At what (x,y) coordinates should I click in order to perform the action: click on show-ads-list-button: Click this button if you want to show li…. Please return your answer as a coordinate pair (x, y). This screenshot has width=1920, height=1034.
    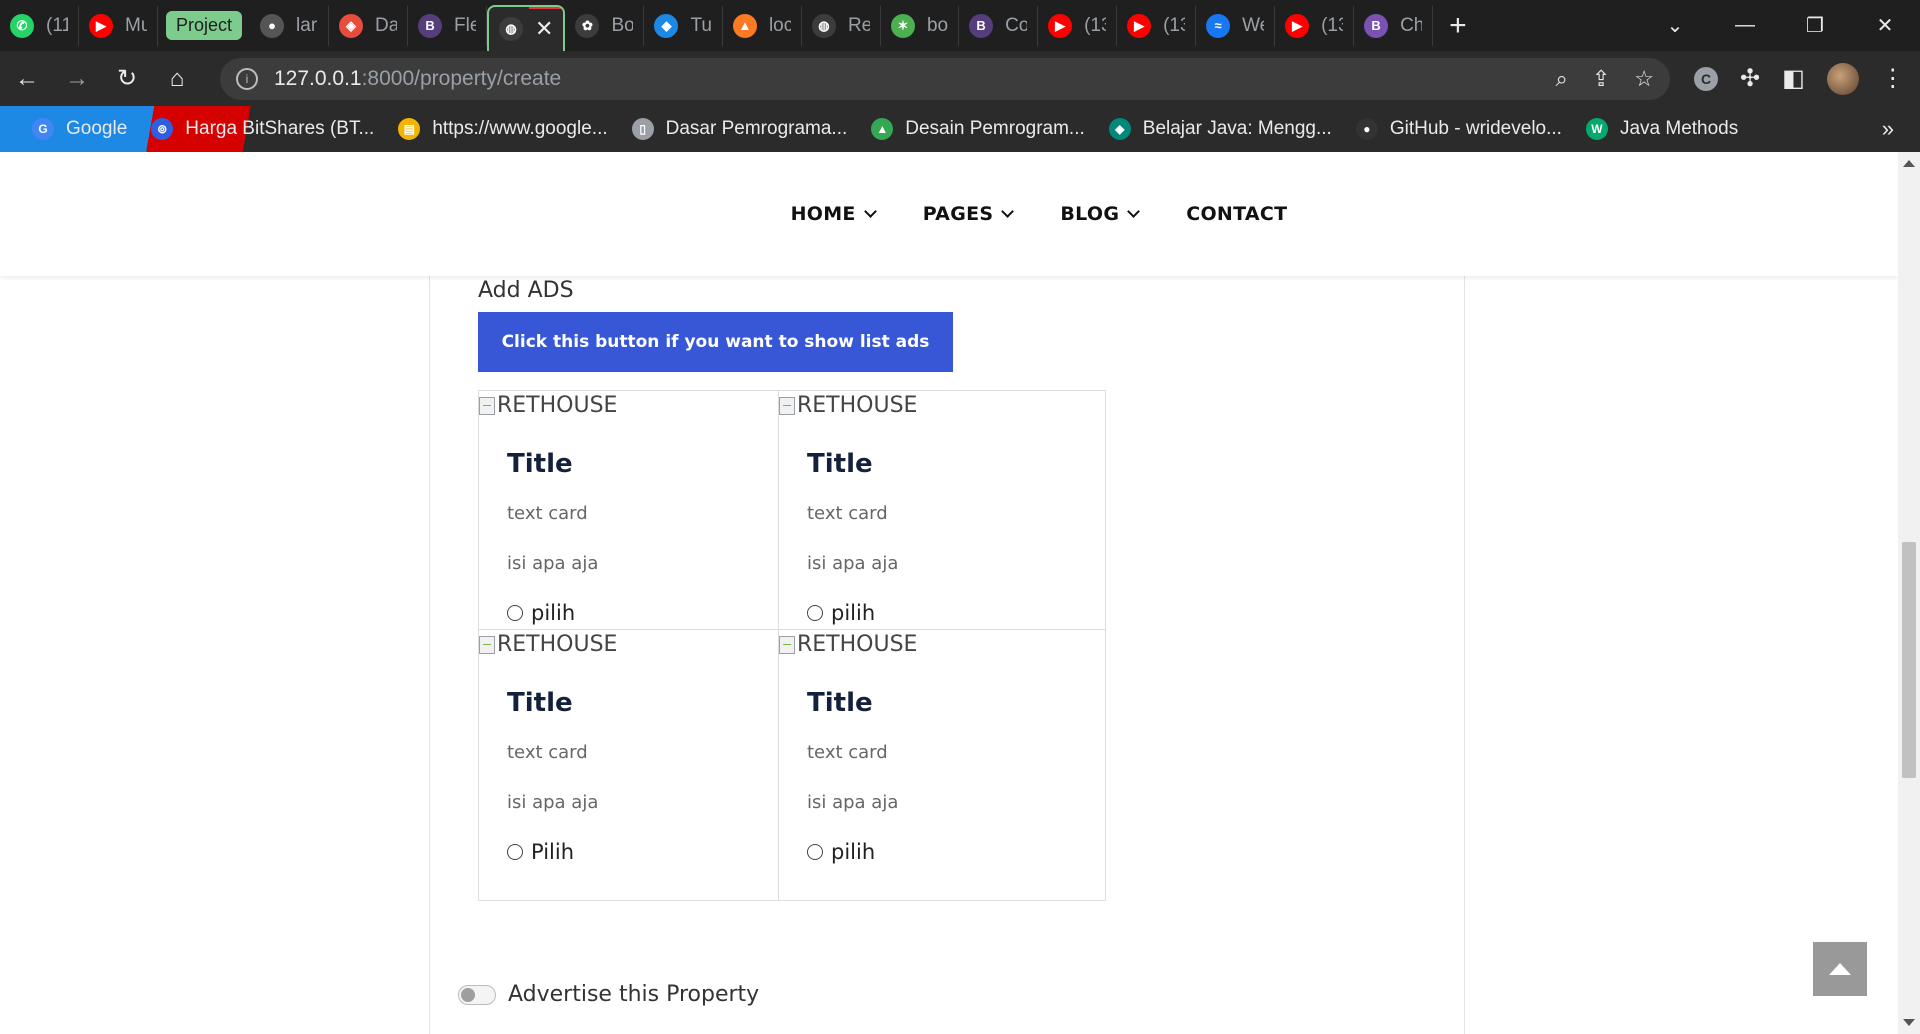
    Looking at the image, I should click on (715, 342).